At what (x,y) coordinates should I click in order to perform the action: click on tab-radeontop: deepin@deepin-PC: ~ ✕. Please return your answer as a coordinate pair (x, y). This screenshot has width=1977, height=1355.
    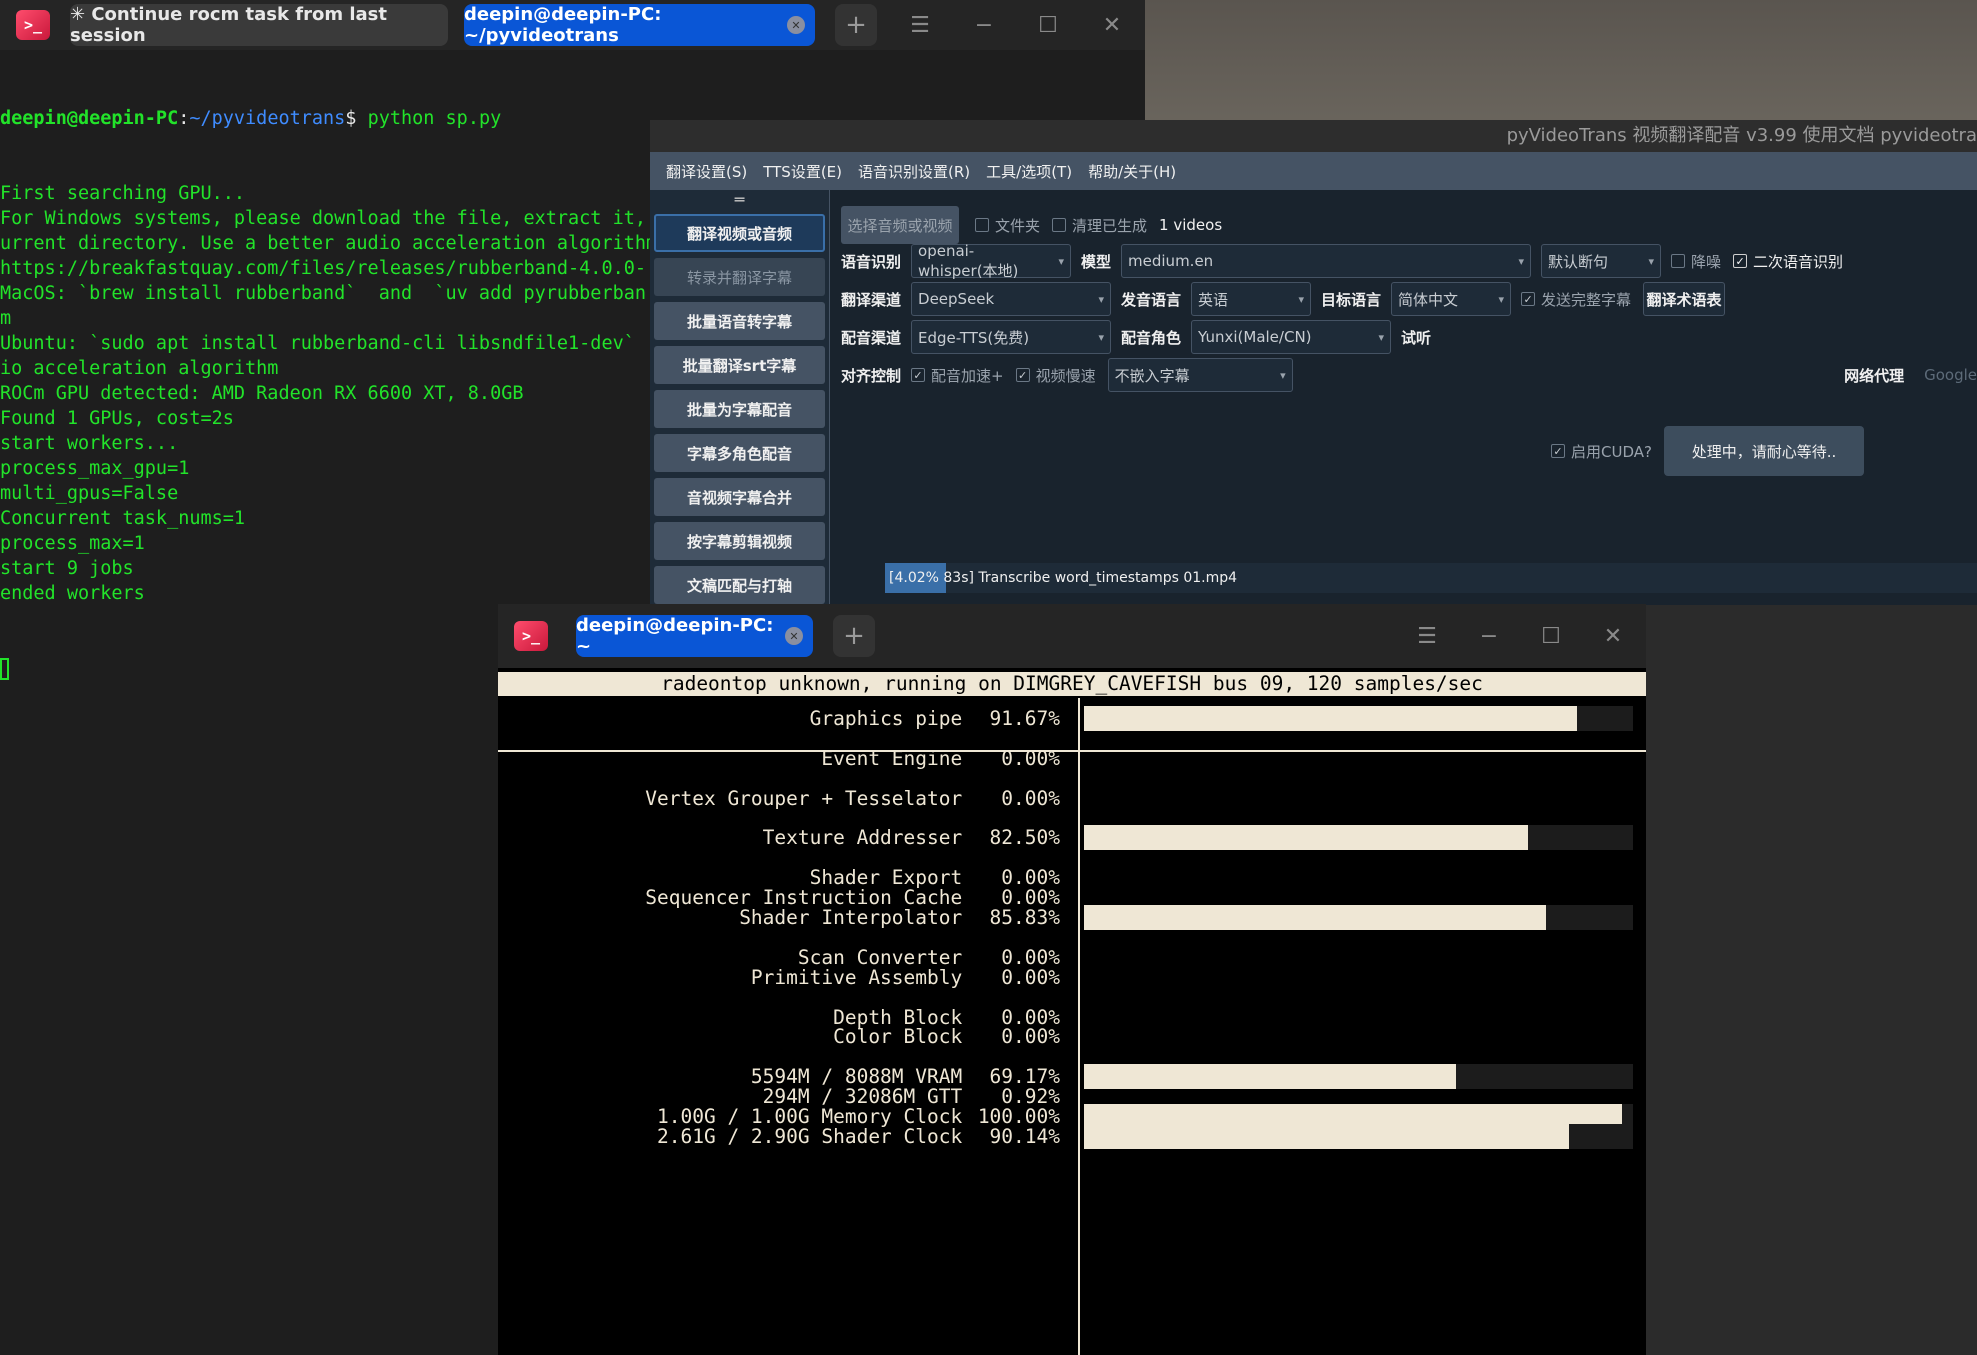
    Looking at the image, I should click on (694, 636).